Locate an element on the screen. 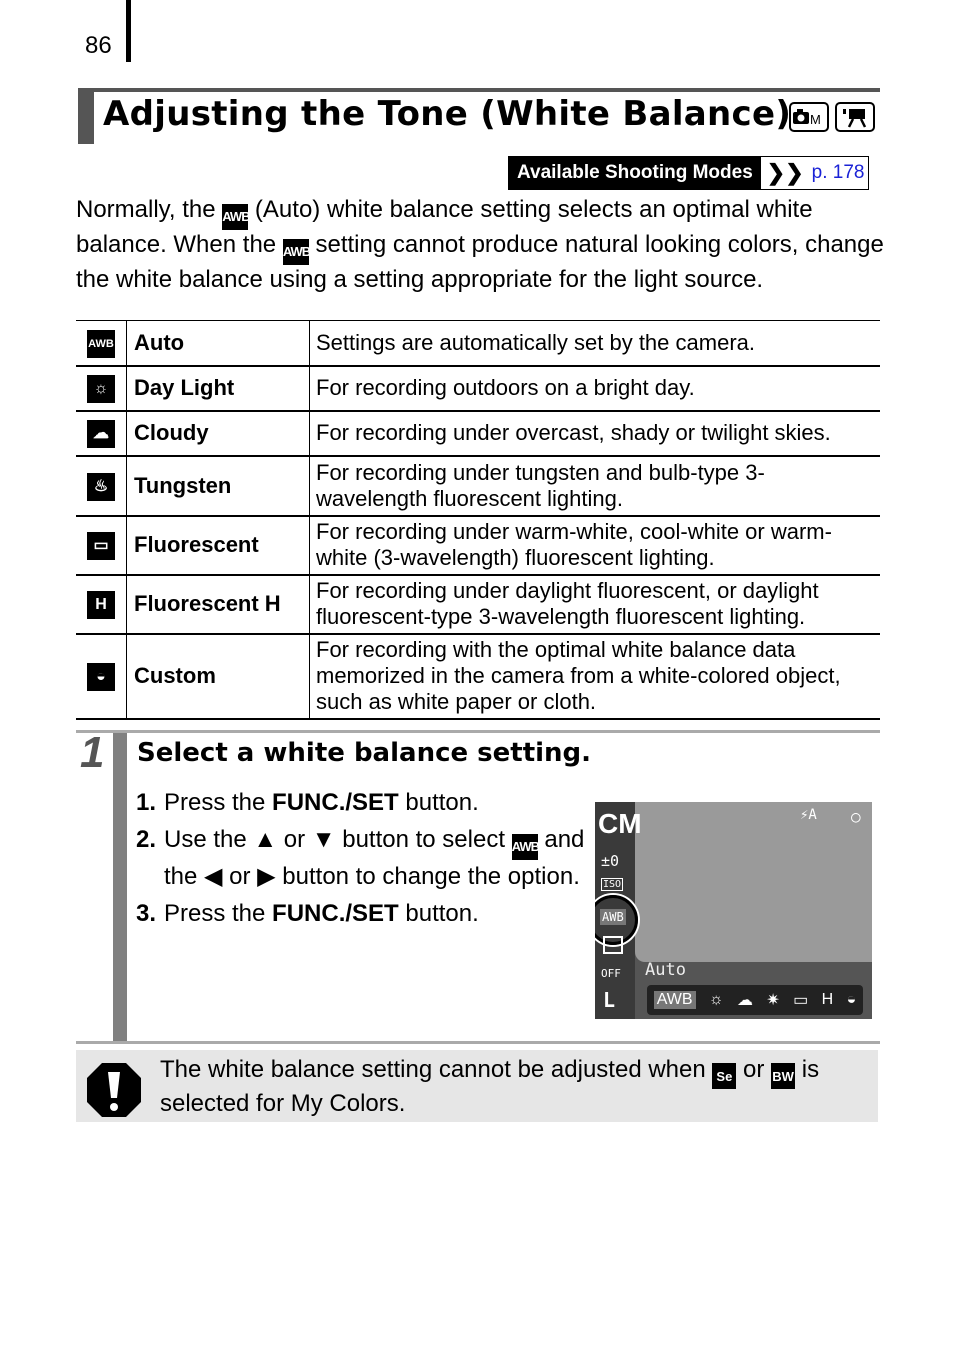 This screenshot has width=954, height=1351. camera-viewfinder is located at coordinates (753, 882).